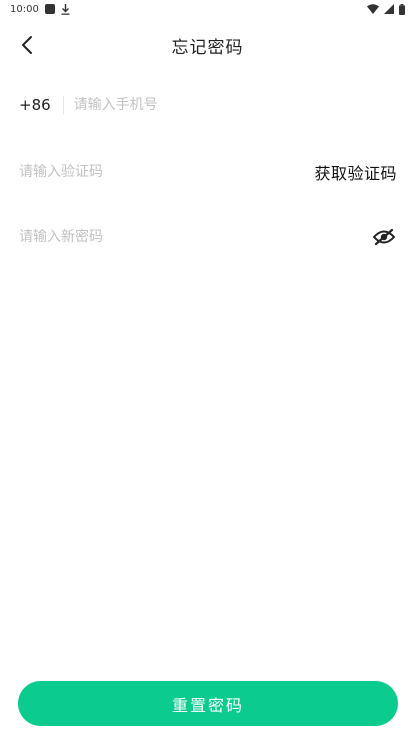 The image size is (415, 737). What do you see at coordinates (195, 237) in the screenshot?
I see `new-password-input` at bounding box center [195, 237].